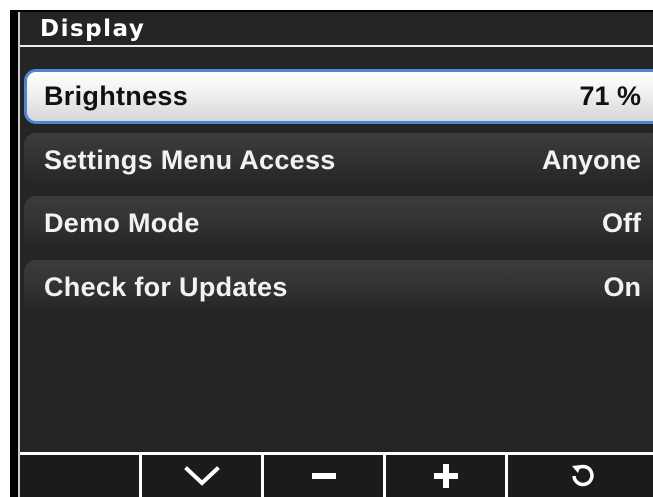 This screenshot has height=497, width=653. Describe the element at coordinates (338, 160) in the screenshot. I see `menu-item-settings-menu-access: Settings Menu Access Anyone` at that location.